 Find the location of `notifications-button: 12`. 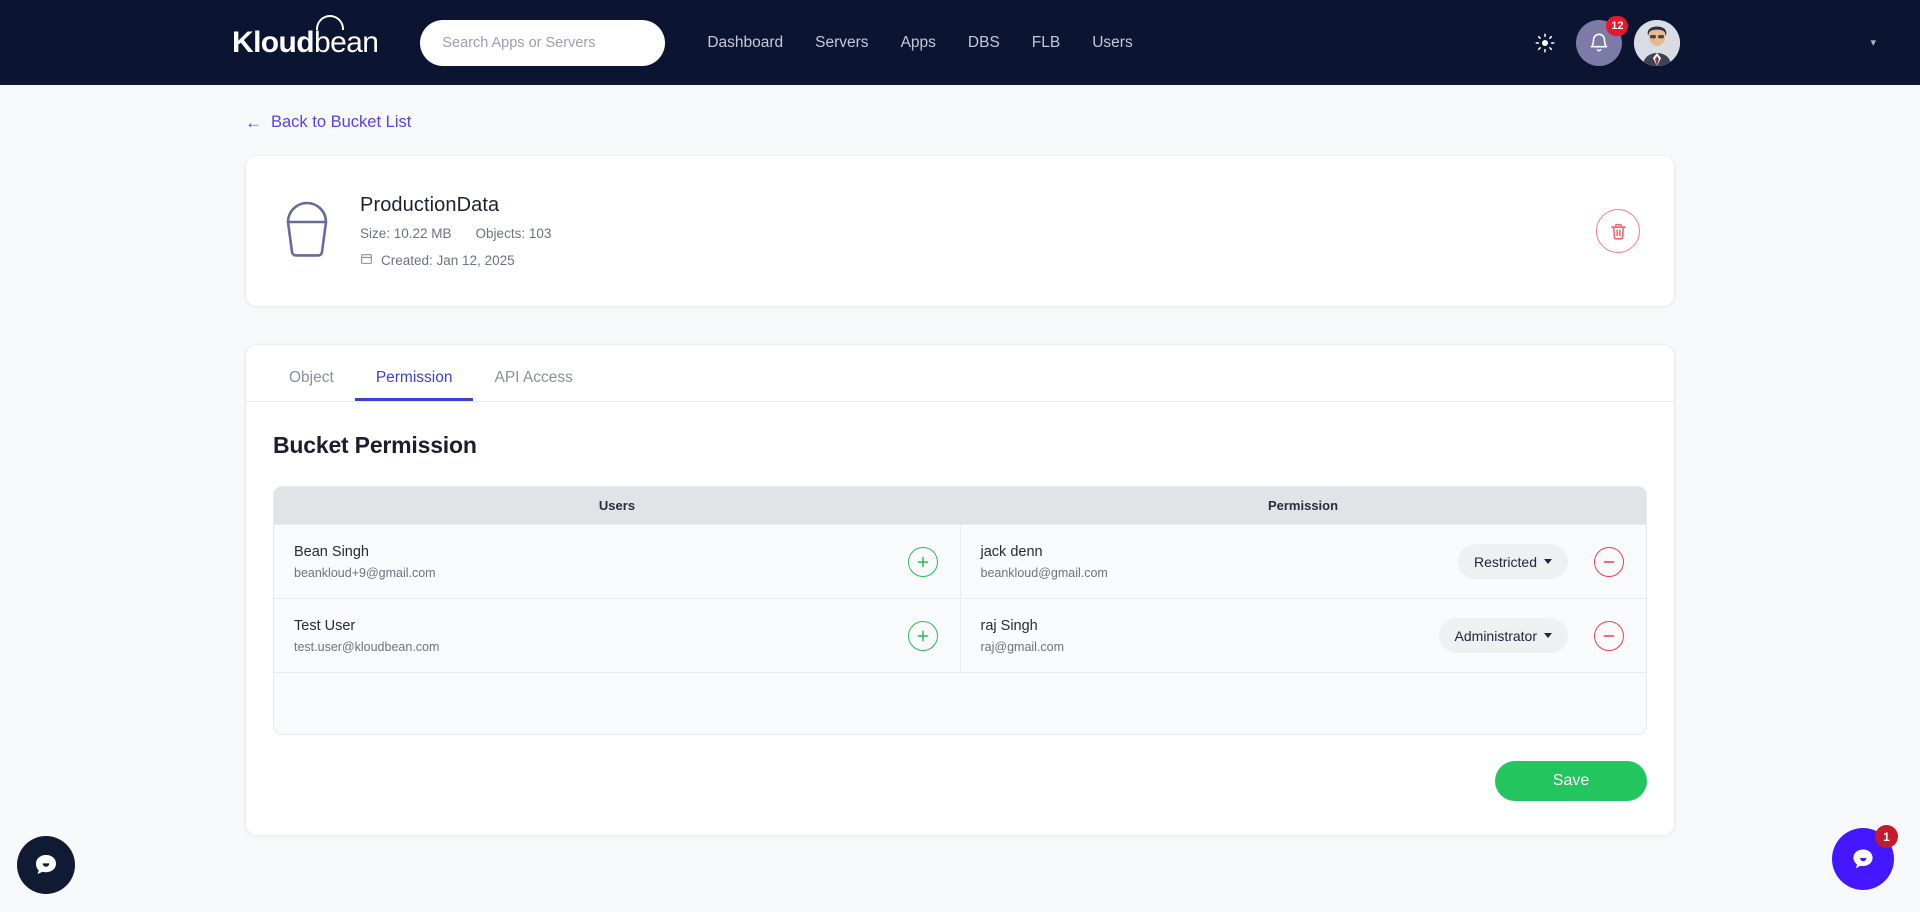

notifications-button: 12 is located at coordinates (1602, 40).